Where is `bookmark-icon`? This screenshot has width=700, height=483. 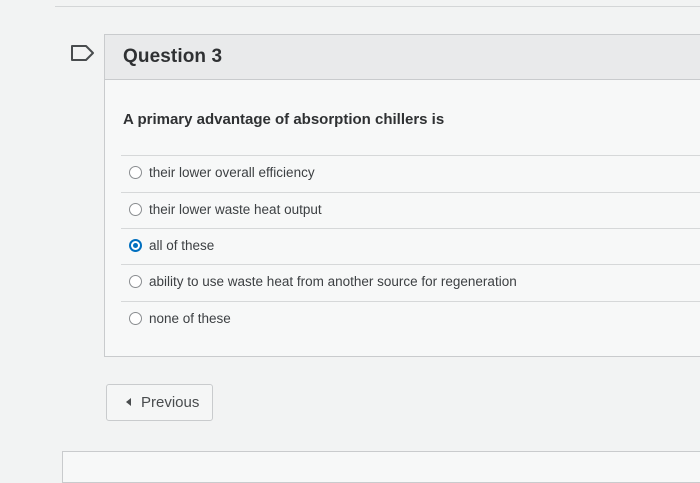 bookmark-icon is located at coordinates (83, 53).